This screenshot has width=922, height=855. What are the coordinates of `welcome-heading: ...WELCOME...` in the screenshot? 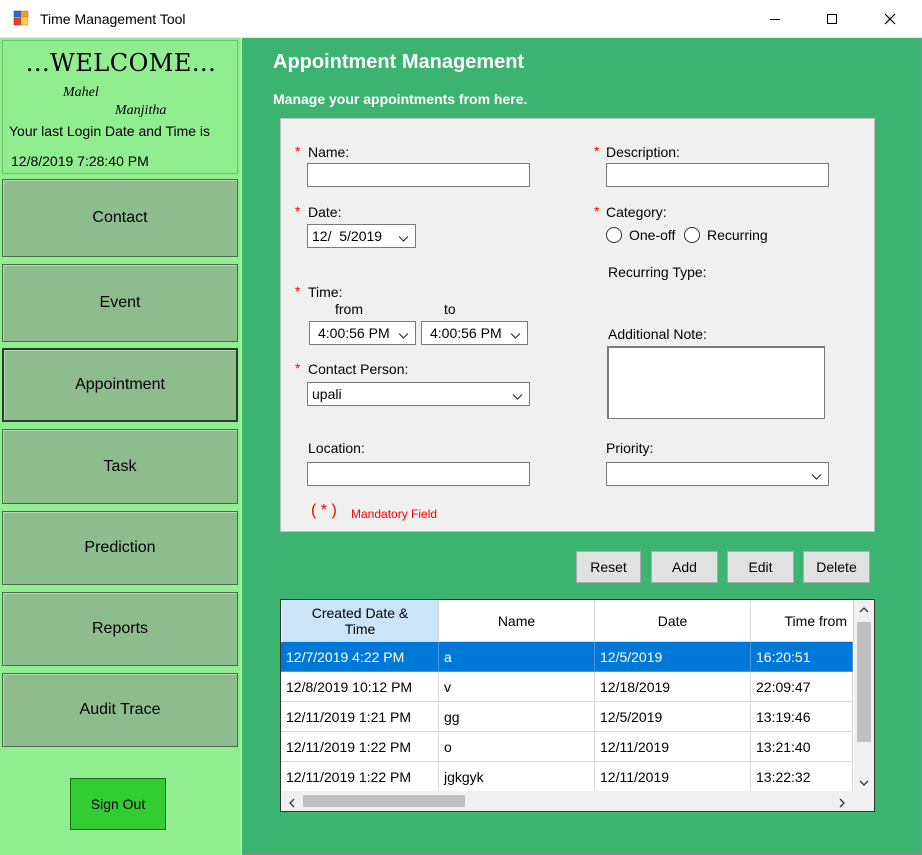 It's located at (121, 63).